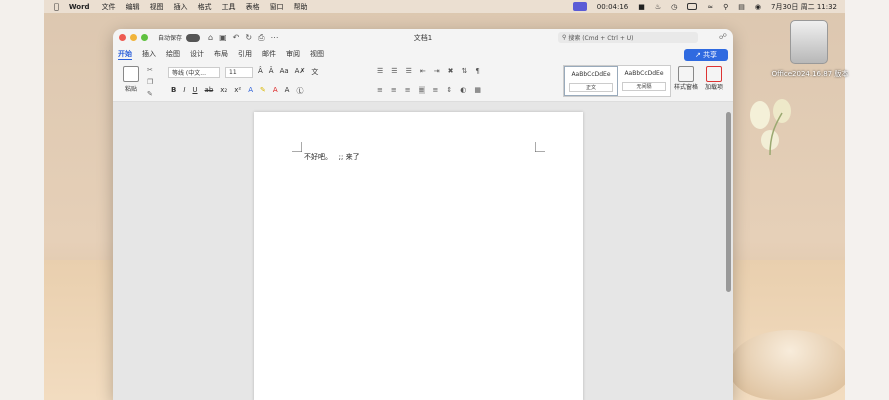 This screenshot has height=400, width=889. Describe the element at coordinates (260, 72) in the screenshot. I see `grow-font-icon: Â` at that location.